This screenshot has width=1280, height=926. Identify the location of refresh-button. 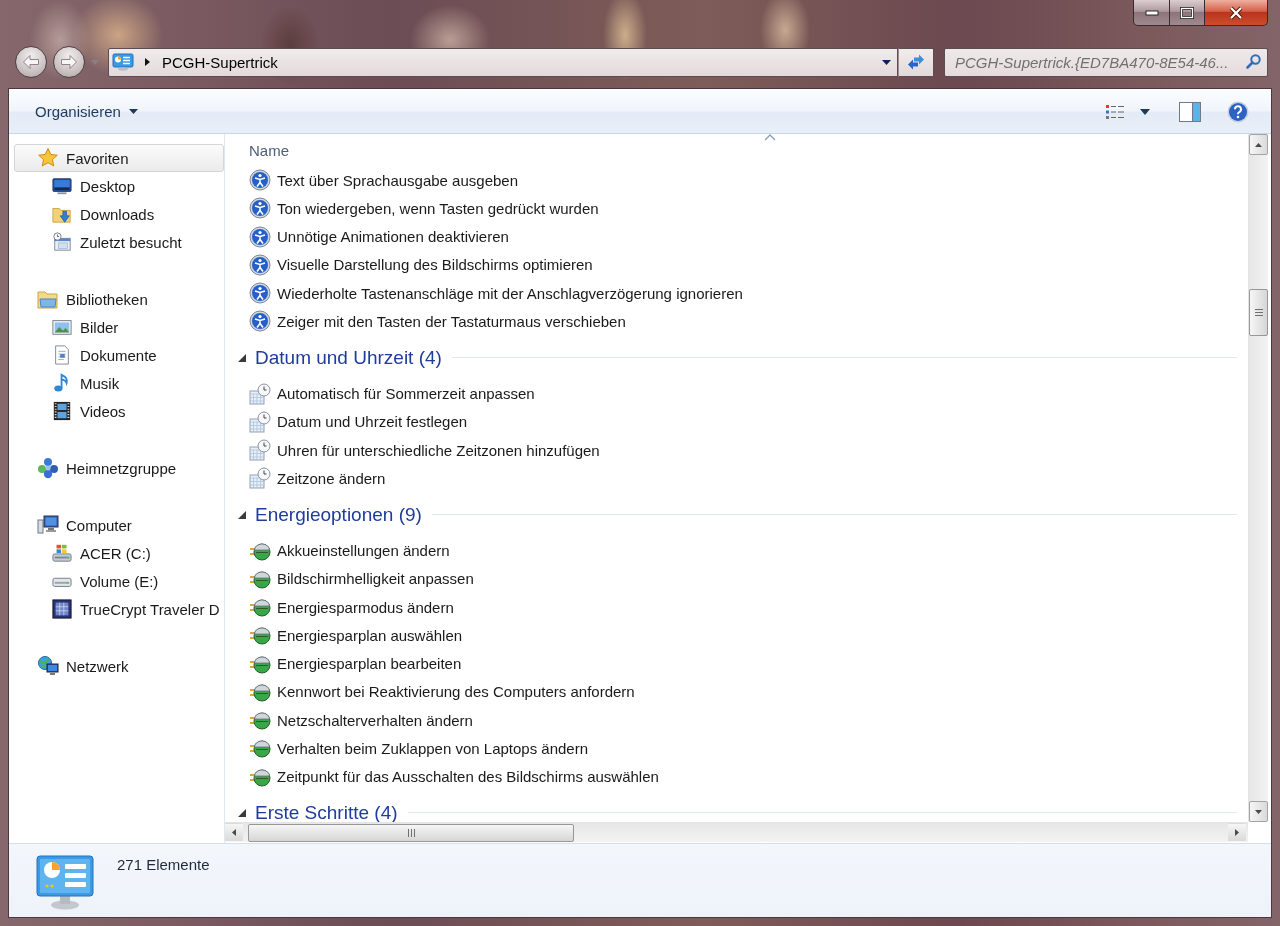
(916, 62).